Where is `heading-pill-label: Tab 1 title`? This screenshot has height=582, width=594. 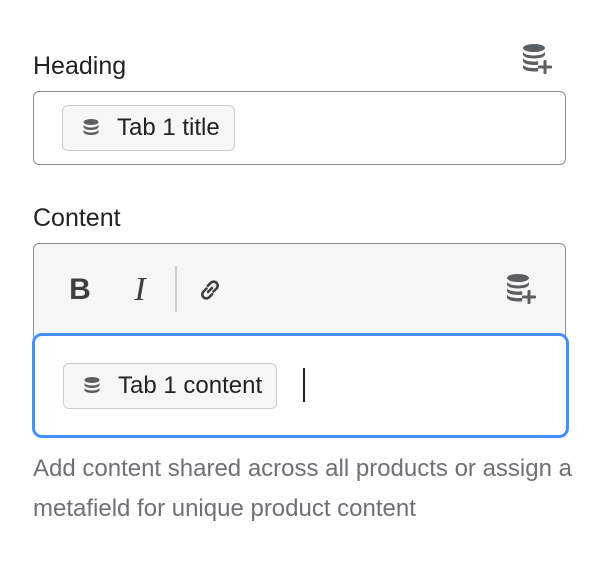 heading-pill-label: Tab 1 title is located at coordinates (168, 127).